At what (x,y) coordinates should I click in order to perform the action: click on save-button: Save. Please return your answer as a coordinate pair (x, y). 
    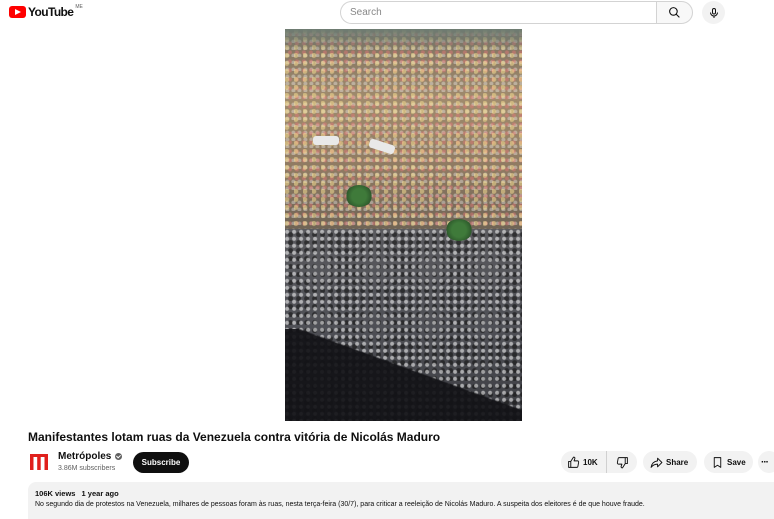
    Looking at the image, I should click on (728, 462).